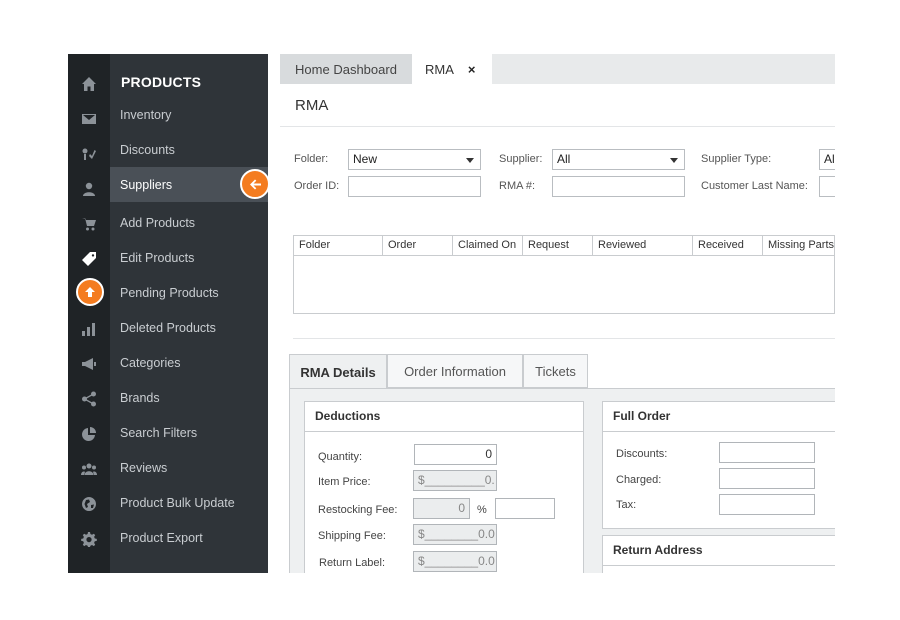 The width and height of the screenshot is (900, 620). Describe the element at coordinates (189, 397) in the screenshot. I see `menu-item-brands: Brands` at that location.